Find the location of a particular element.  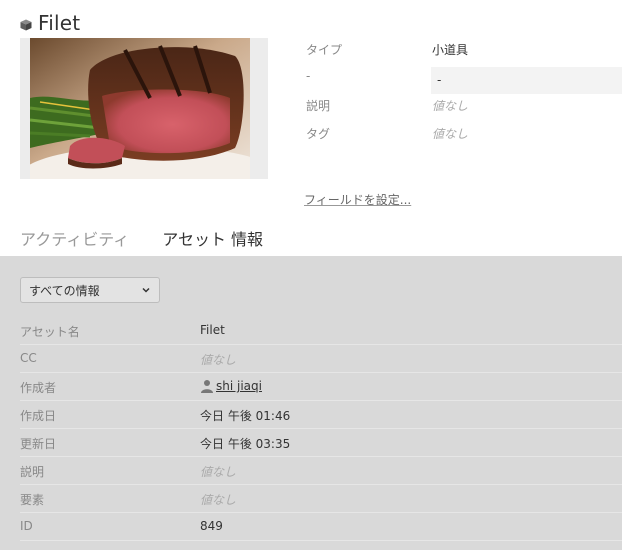

info-row-updated-date: 更新日 今日 午後 03:35 is located at coordinates (321, 443).